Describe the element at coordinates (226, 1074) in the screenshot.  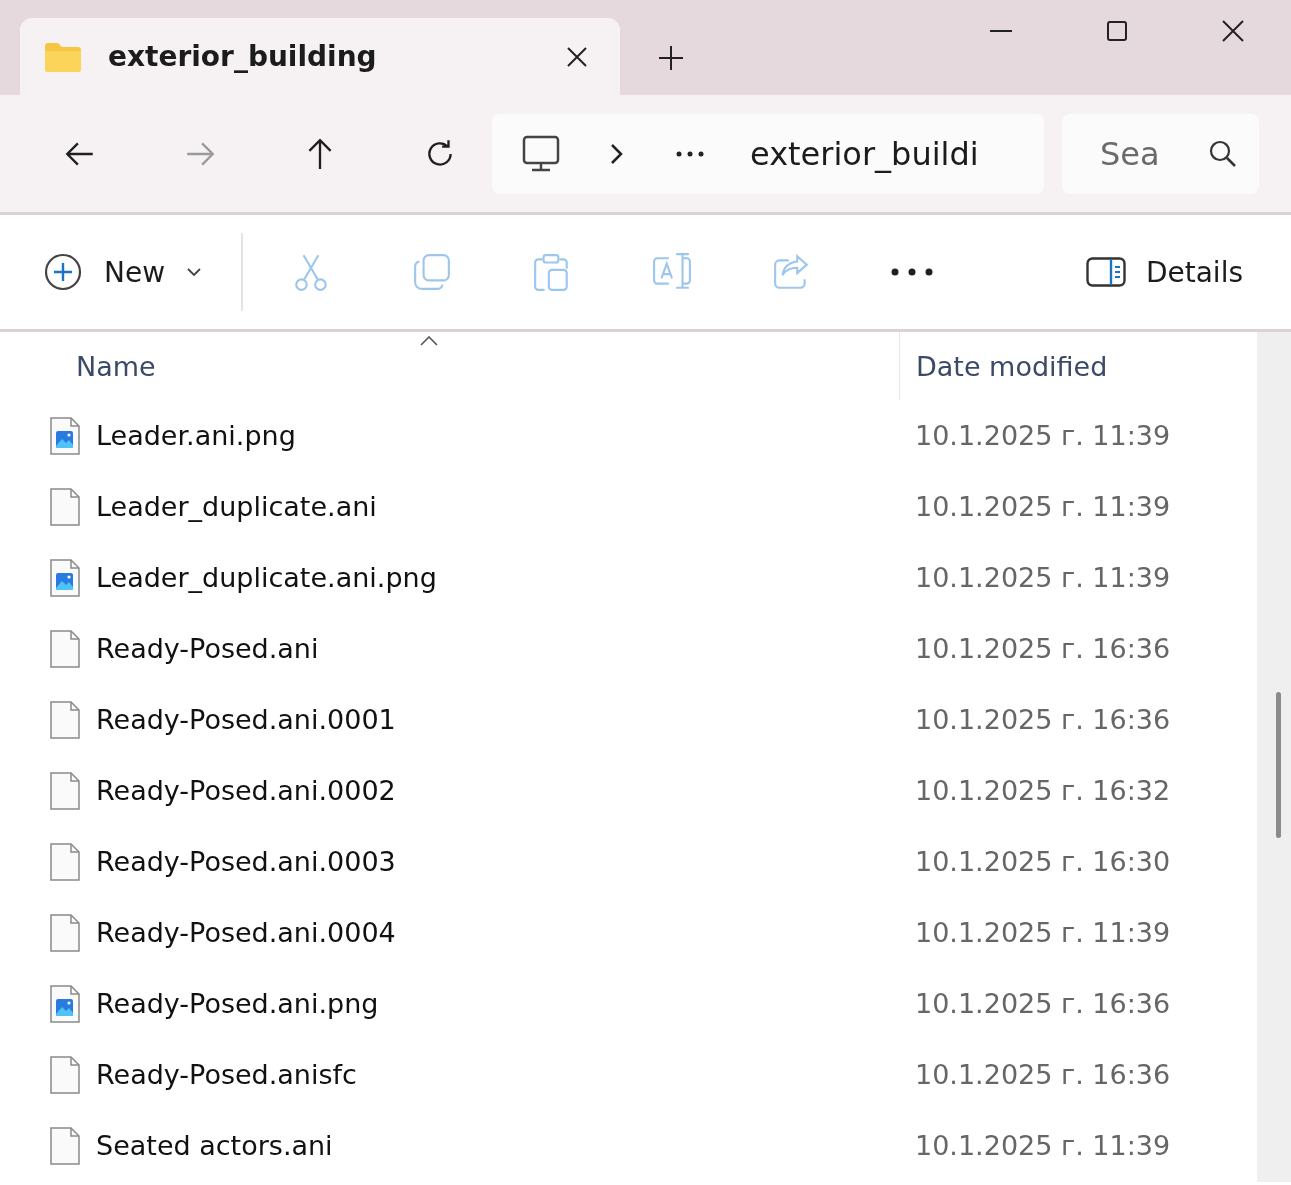
I see `file-name: Ready-Posed.anisfc` at that location.